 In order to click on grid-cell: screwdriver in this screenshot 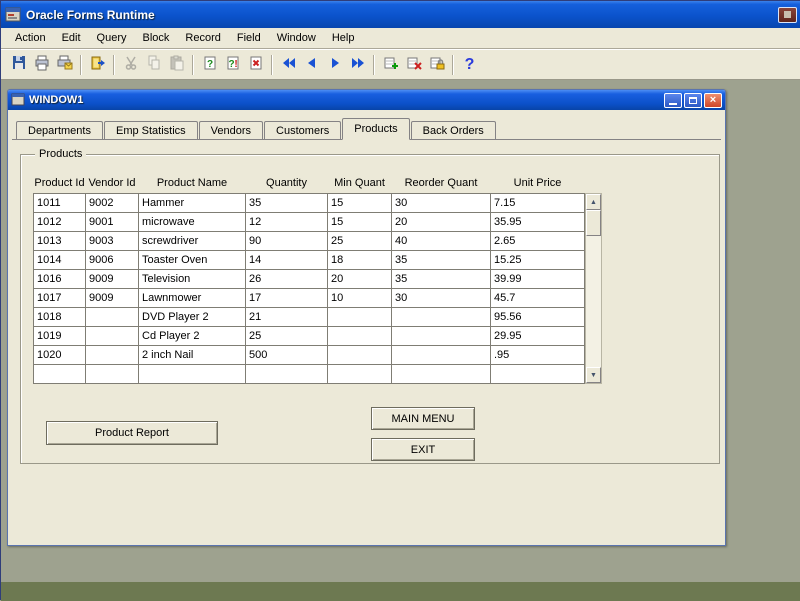, I will do `click(192, 241)`.